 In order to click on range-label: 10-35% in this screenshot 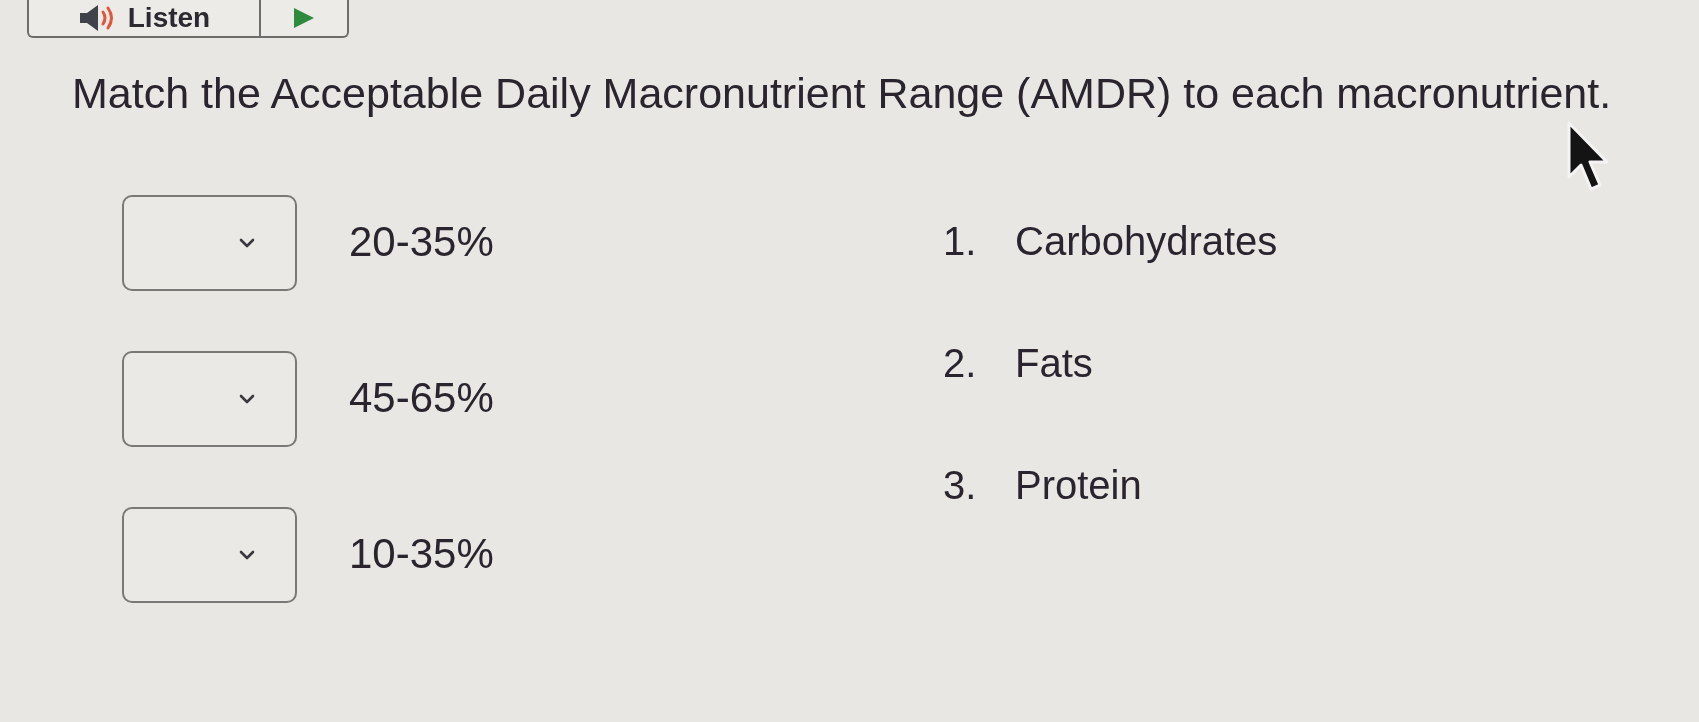, I will do `click(421, 554)`.